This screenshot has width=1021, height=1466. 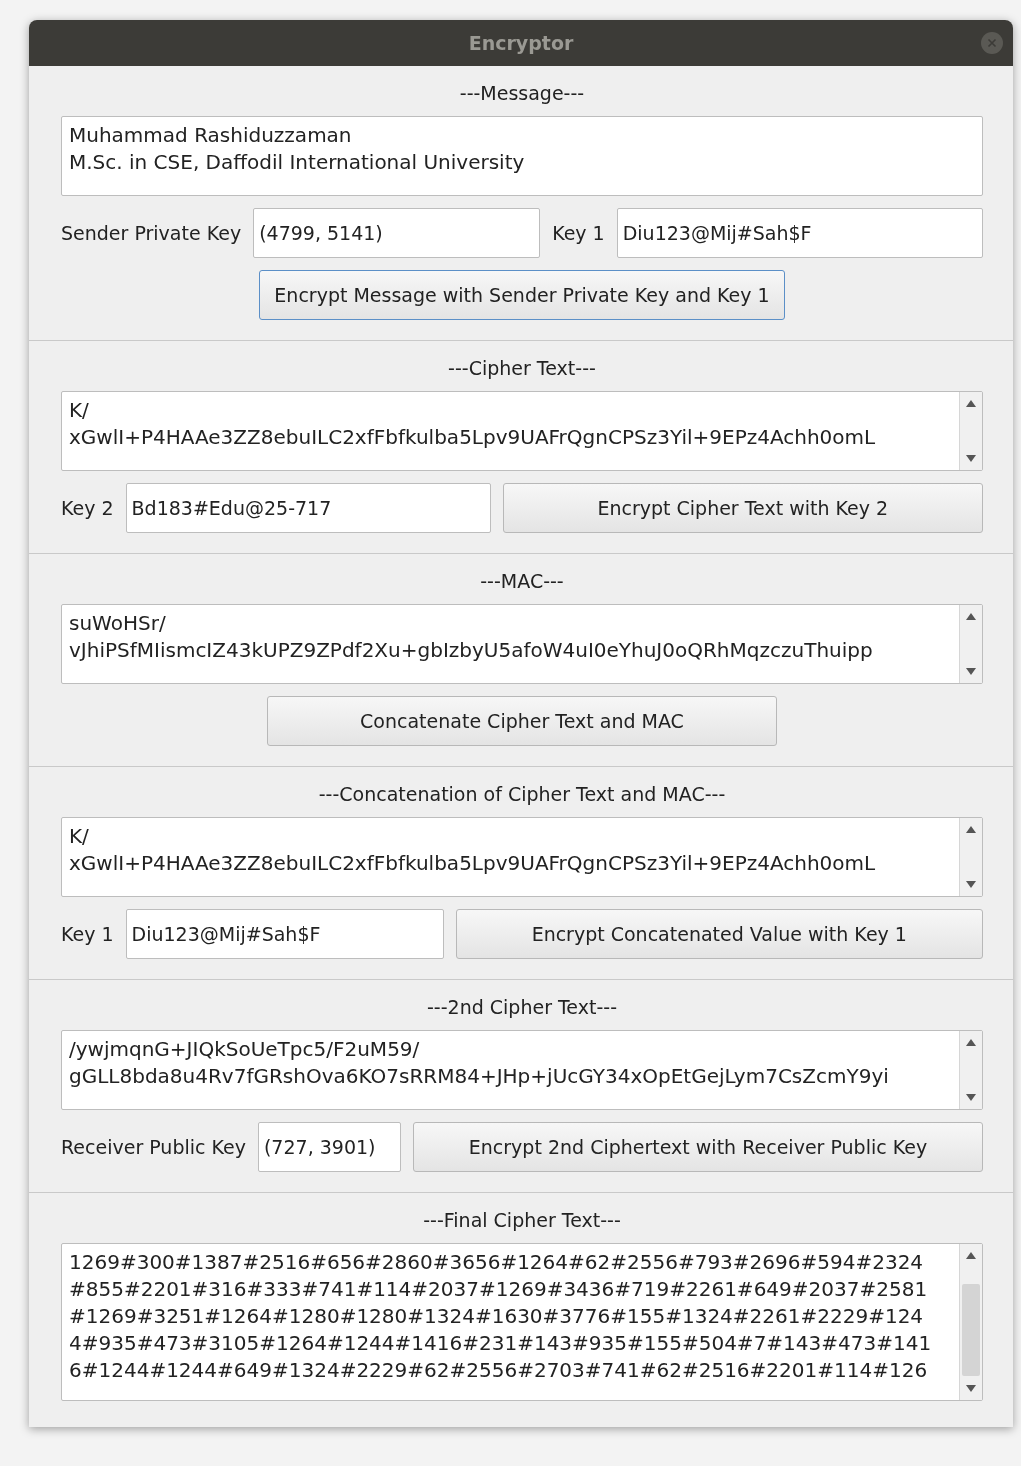 What do you see at coordinates (971, 1330) in the screenshot?
I see `scrollbar-thumb` at bounding box center [971, 1330].